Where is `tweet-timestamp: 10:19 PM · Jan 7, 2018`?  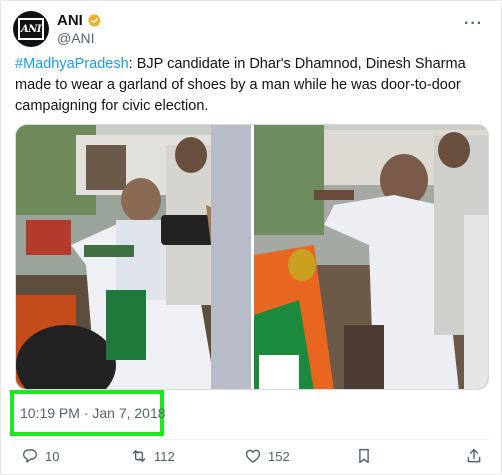 tweet-timestamp: 10:19 PM · Jan 7, 2018 is located at coordinates (93, 413).